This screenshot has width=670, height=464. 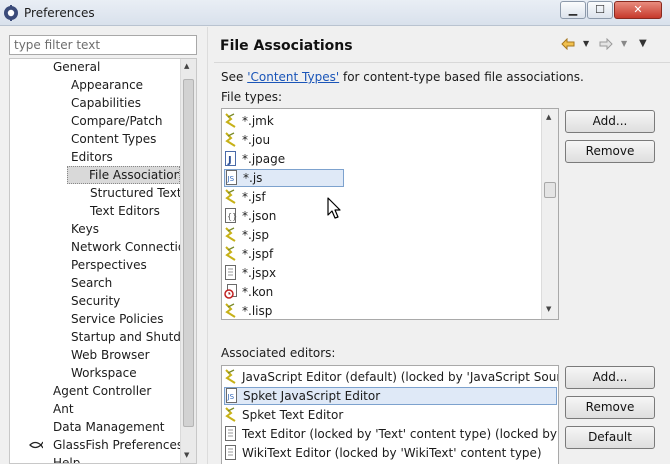 What do you see at coordinates (638, 10) in the screenshot?
I see `close-button: ✕` at bounding box center [638, 10].